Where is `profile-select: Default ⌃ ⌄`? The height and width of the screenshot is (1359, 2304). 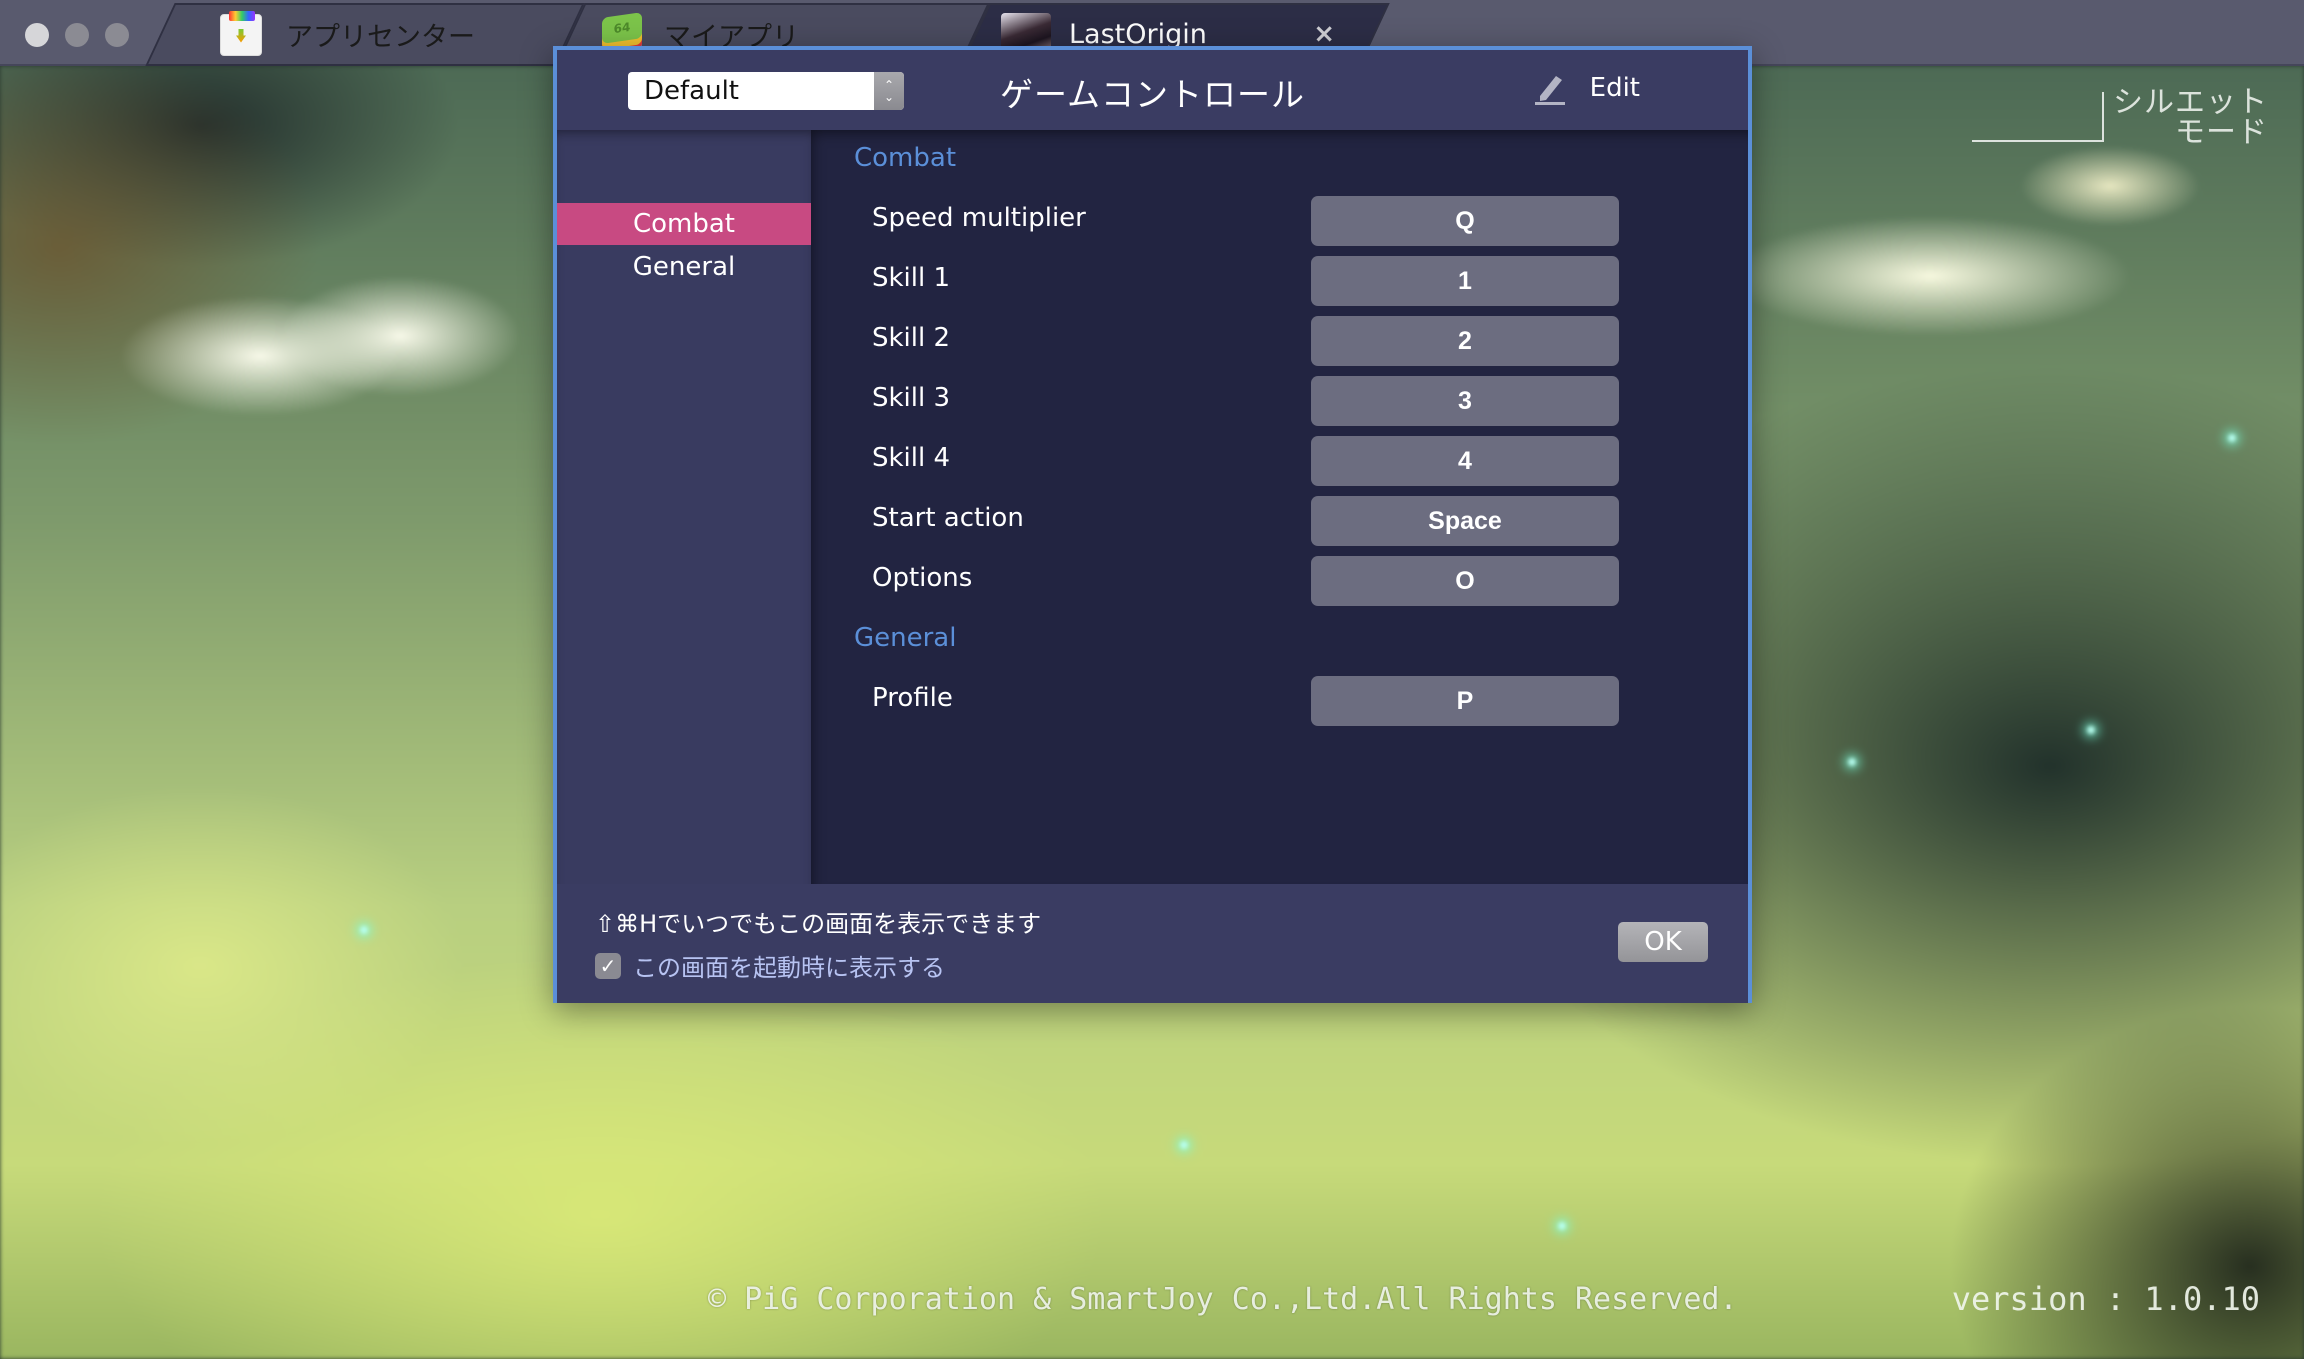
profile-select: Default ⌃ ⌄ is located at coordinates (766, 91).